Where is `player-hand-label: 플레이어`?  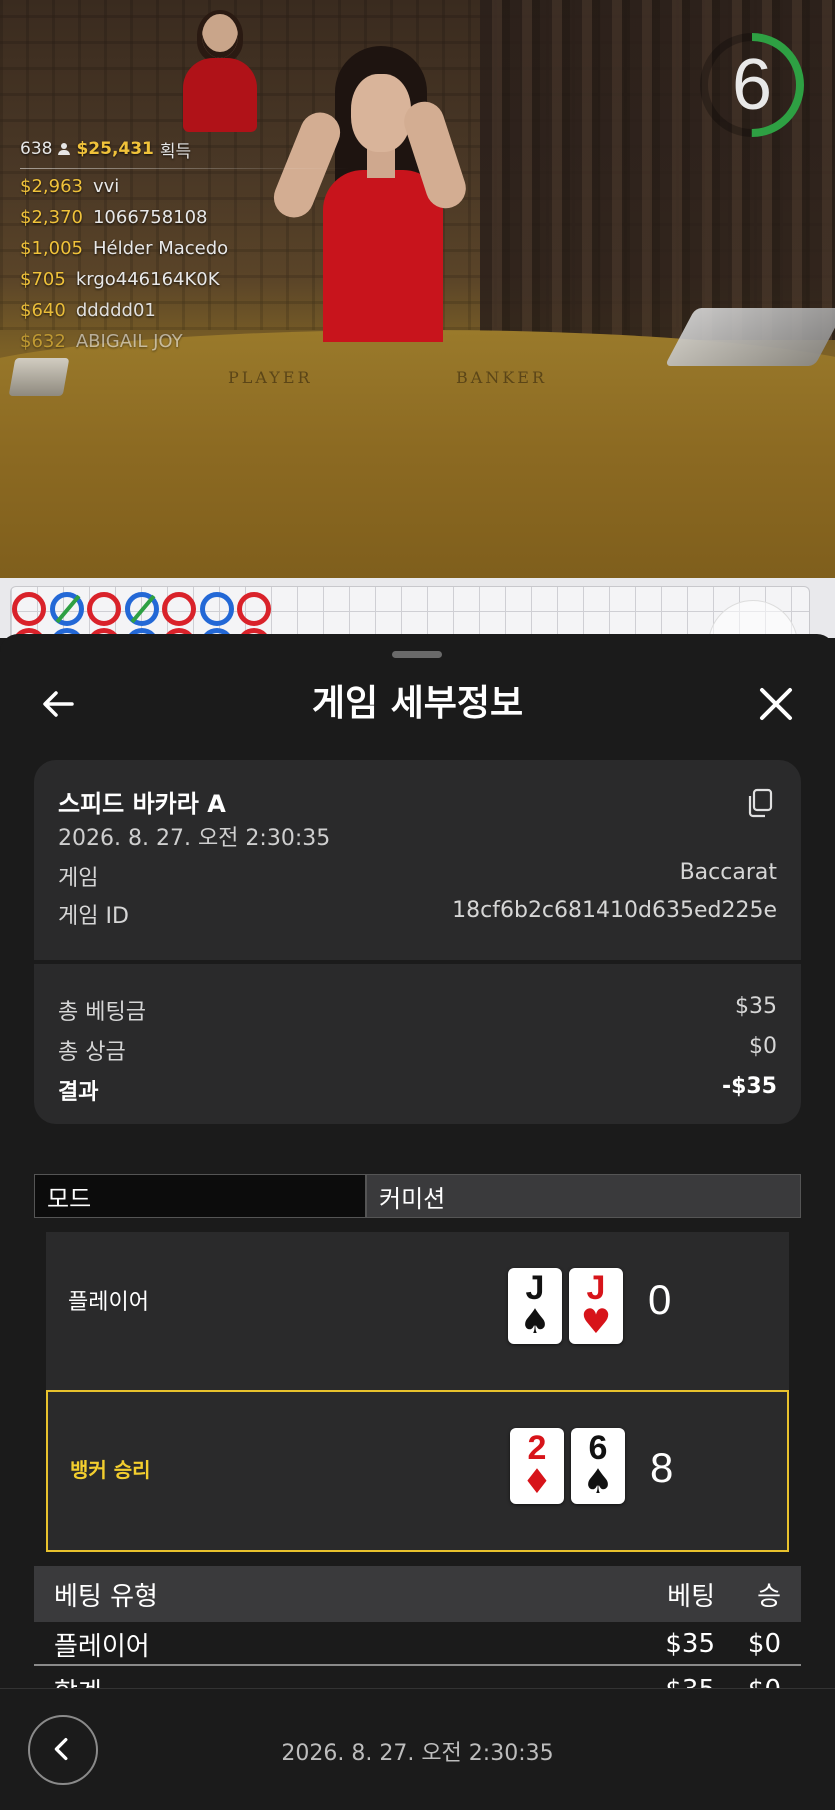
player-hand-label: 플레이어 is located at coordinates (108, 1302).